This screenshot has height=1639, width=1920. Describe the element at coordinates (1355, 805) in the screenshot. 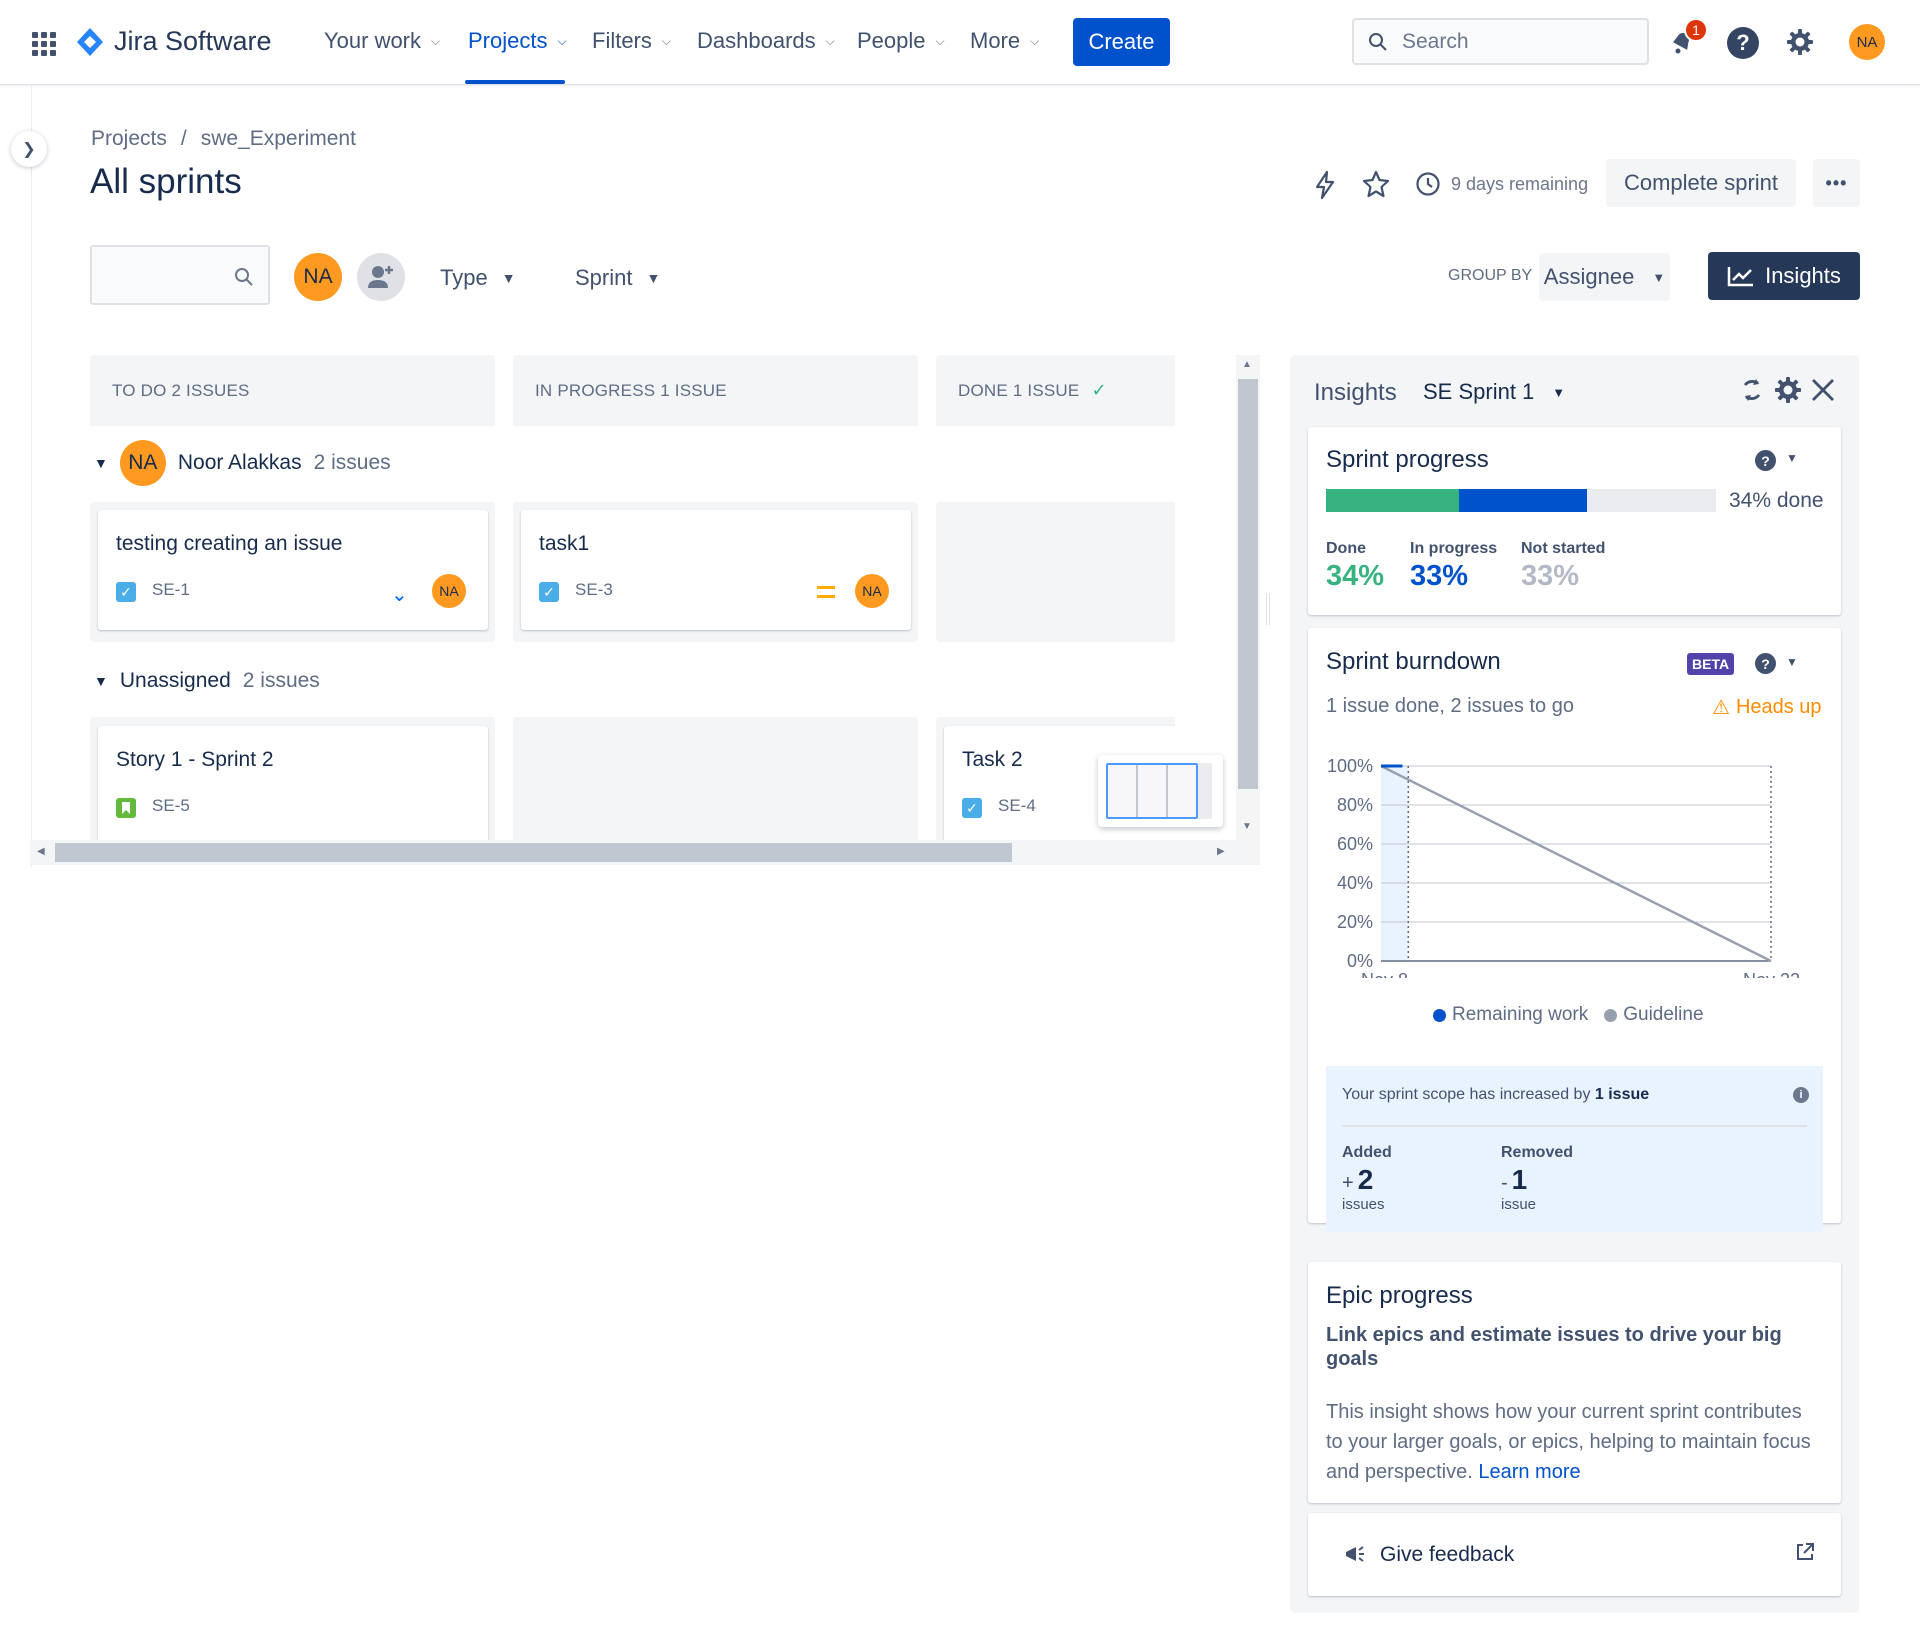

I see `y-tick-label: 80%` at that location.